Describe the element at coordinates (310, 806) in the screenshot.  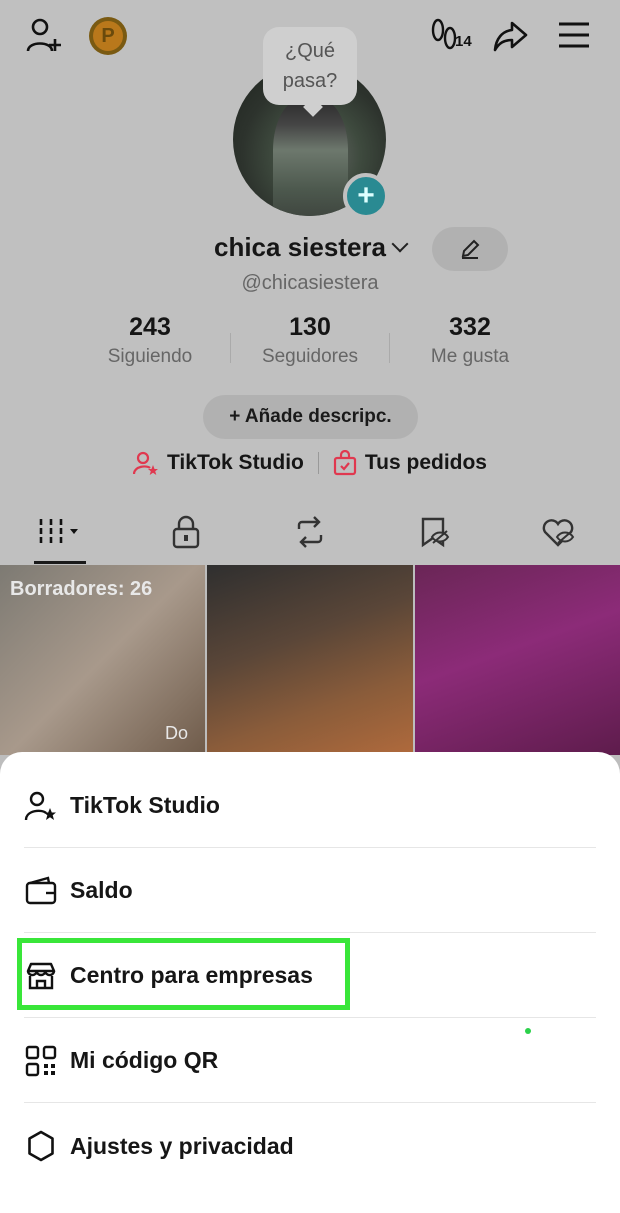
I see `menu-item-tiktok-studio: TikTok Studio` at that location.